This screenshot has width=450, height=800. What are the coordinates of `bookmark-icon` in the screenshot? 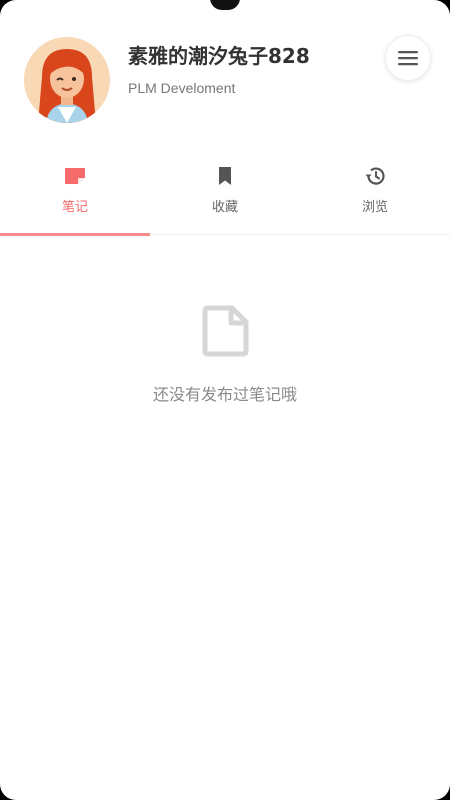 It's located at (225, 176).